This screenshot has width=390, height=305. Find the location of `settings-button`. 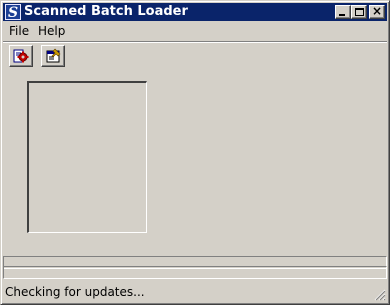

settings-button is located at coordinates (53, 56).